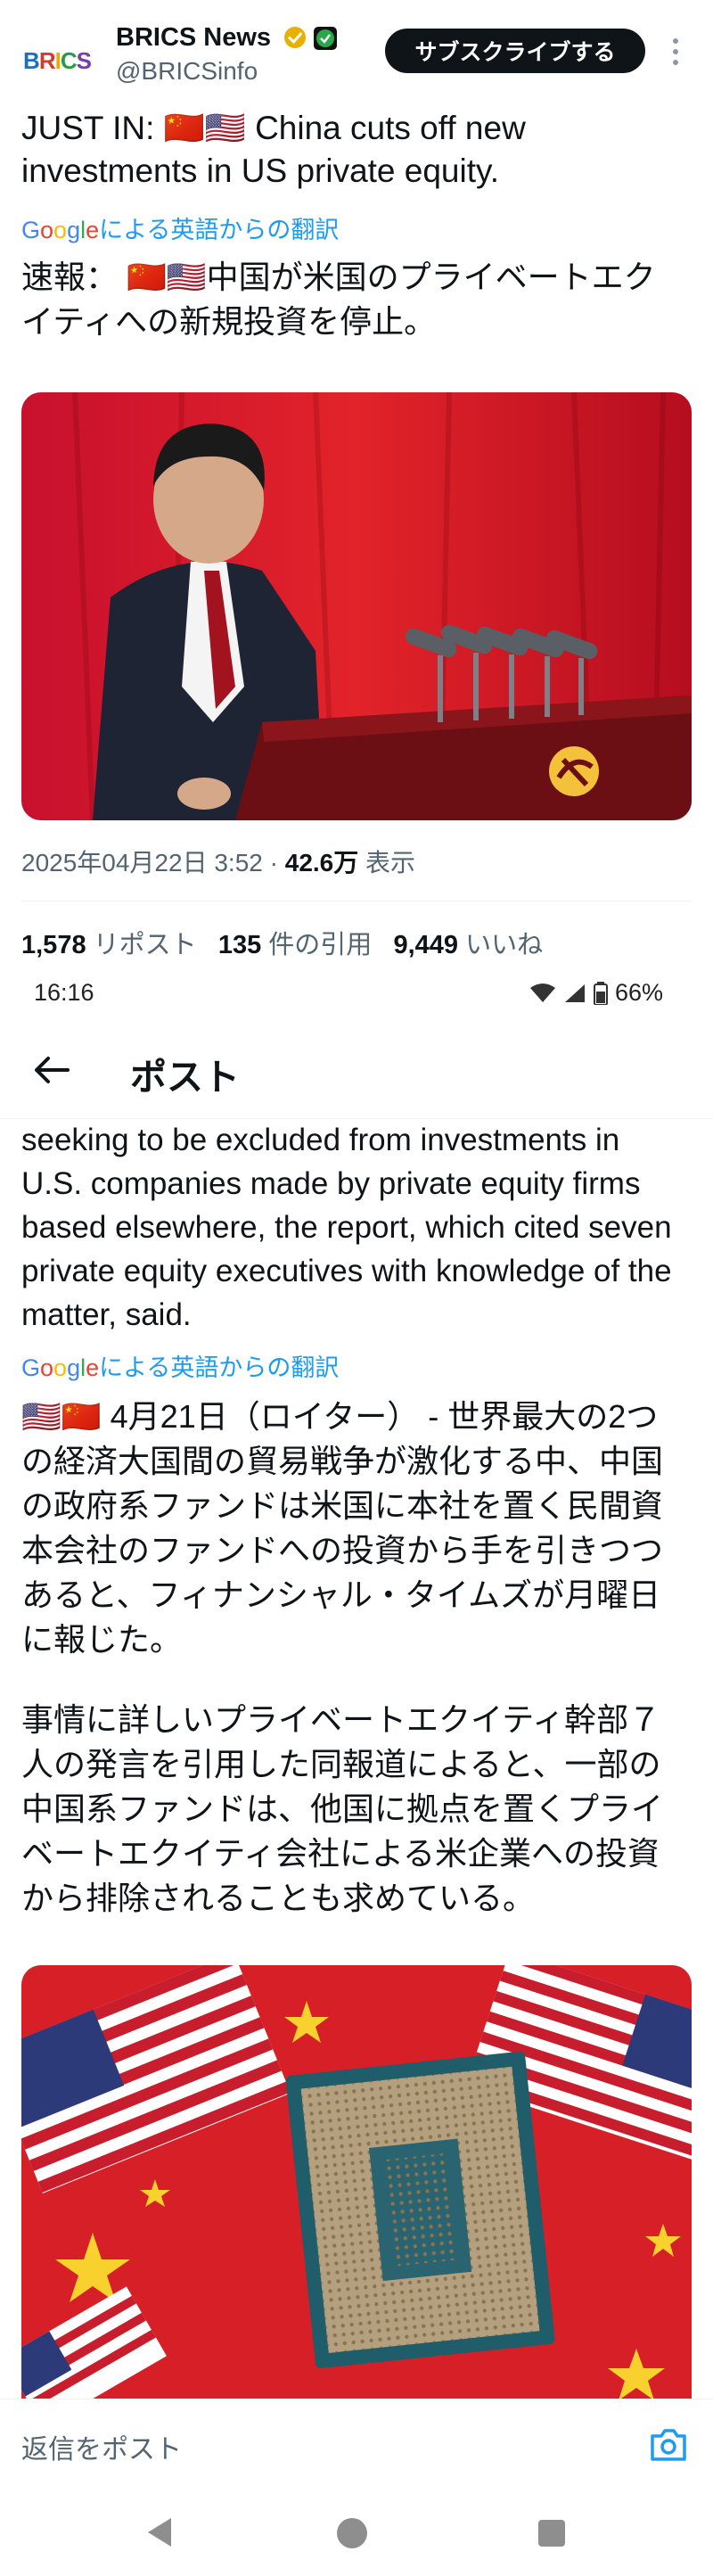 This screenshot has height=2576, width=713. I want to click on author-handle: @BRICSinfo, so click(187, 71).